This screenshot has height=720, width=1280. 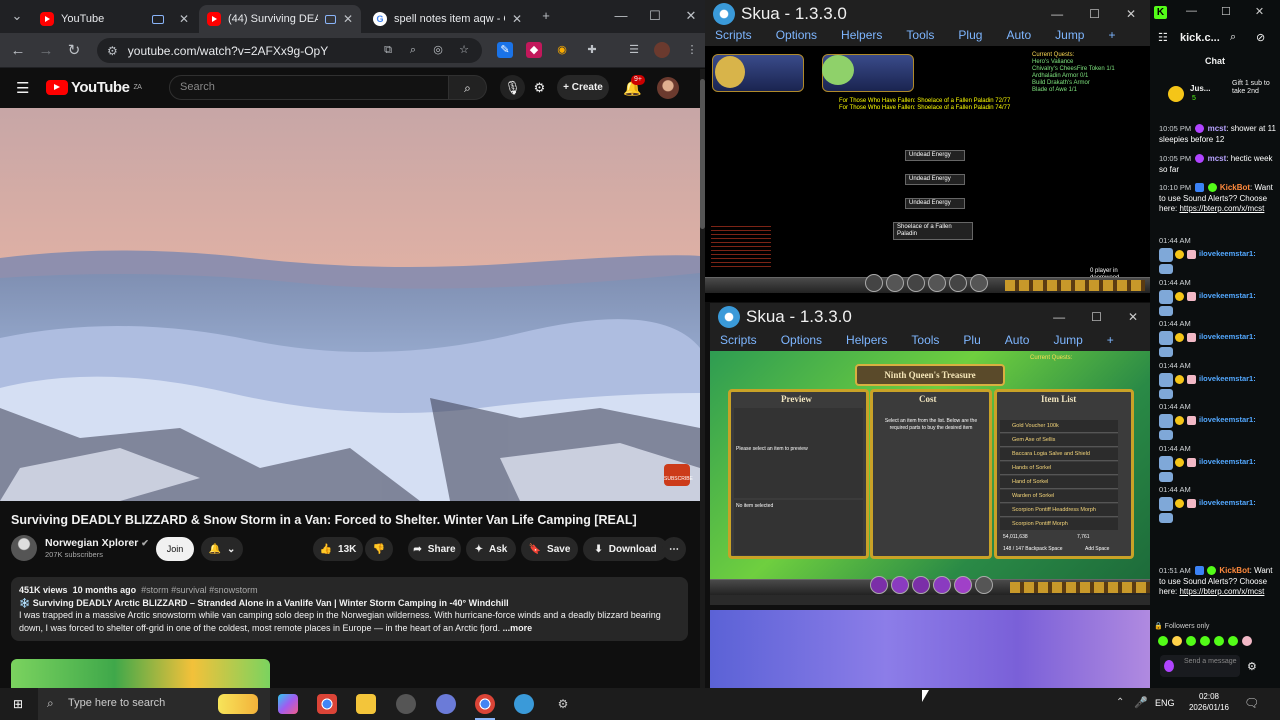 What do you see at coordinates (46, 51) in the screenshot?
I see `forward-arrow-icon: →` at bounding box center [46, 51].